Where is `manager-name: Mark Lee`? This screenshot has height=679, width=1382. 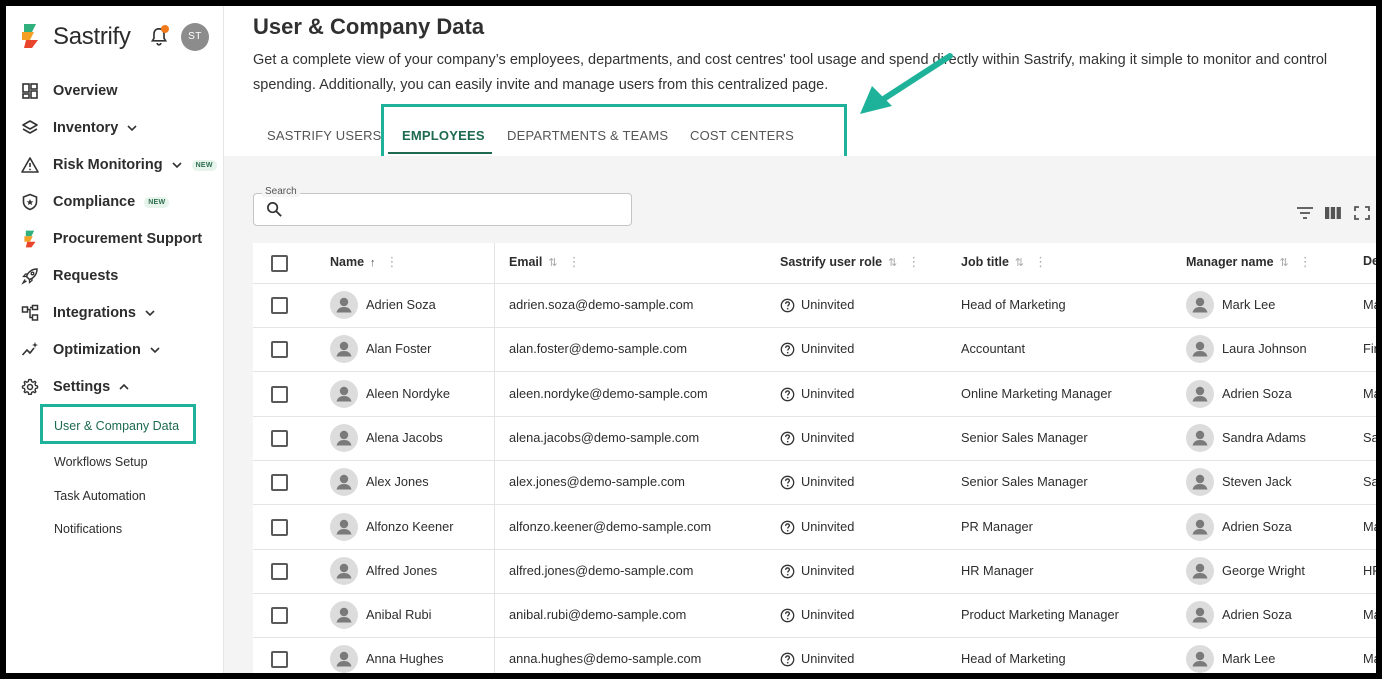
manager-name: Mark Lee is located at coordinates (1249, 659).